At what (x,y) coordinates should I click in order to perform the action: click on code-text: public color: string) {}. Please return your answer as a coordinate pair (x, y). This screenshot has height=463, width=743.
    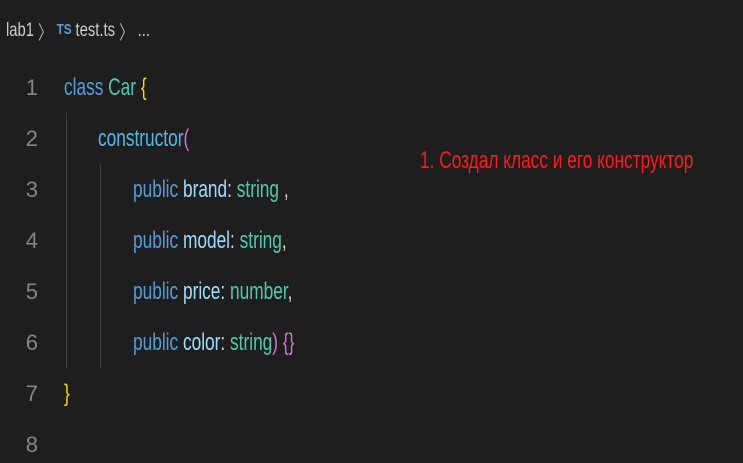
    Looking at the image, I should click on (214, 342).